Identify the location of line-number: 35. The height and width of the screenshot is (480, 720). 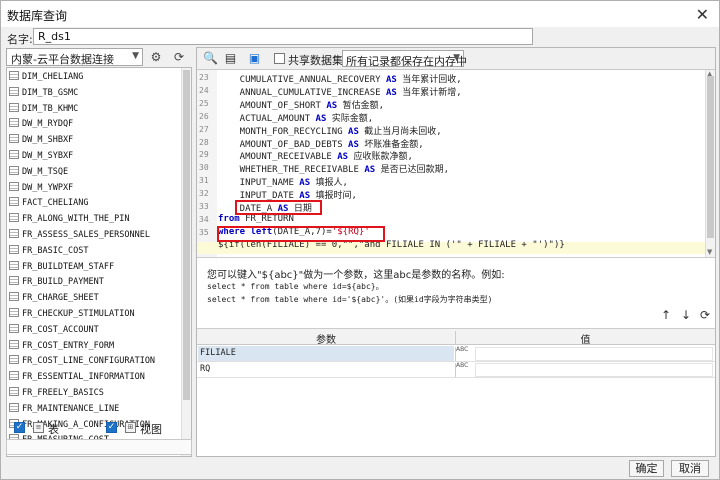
(204, 232).